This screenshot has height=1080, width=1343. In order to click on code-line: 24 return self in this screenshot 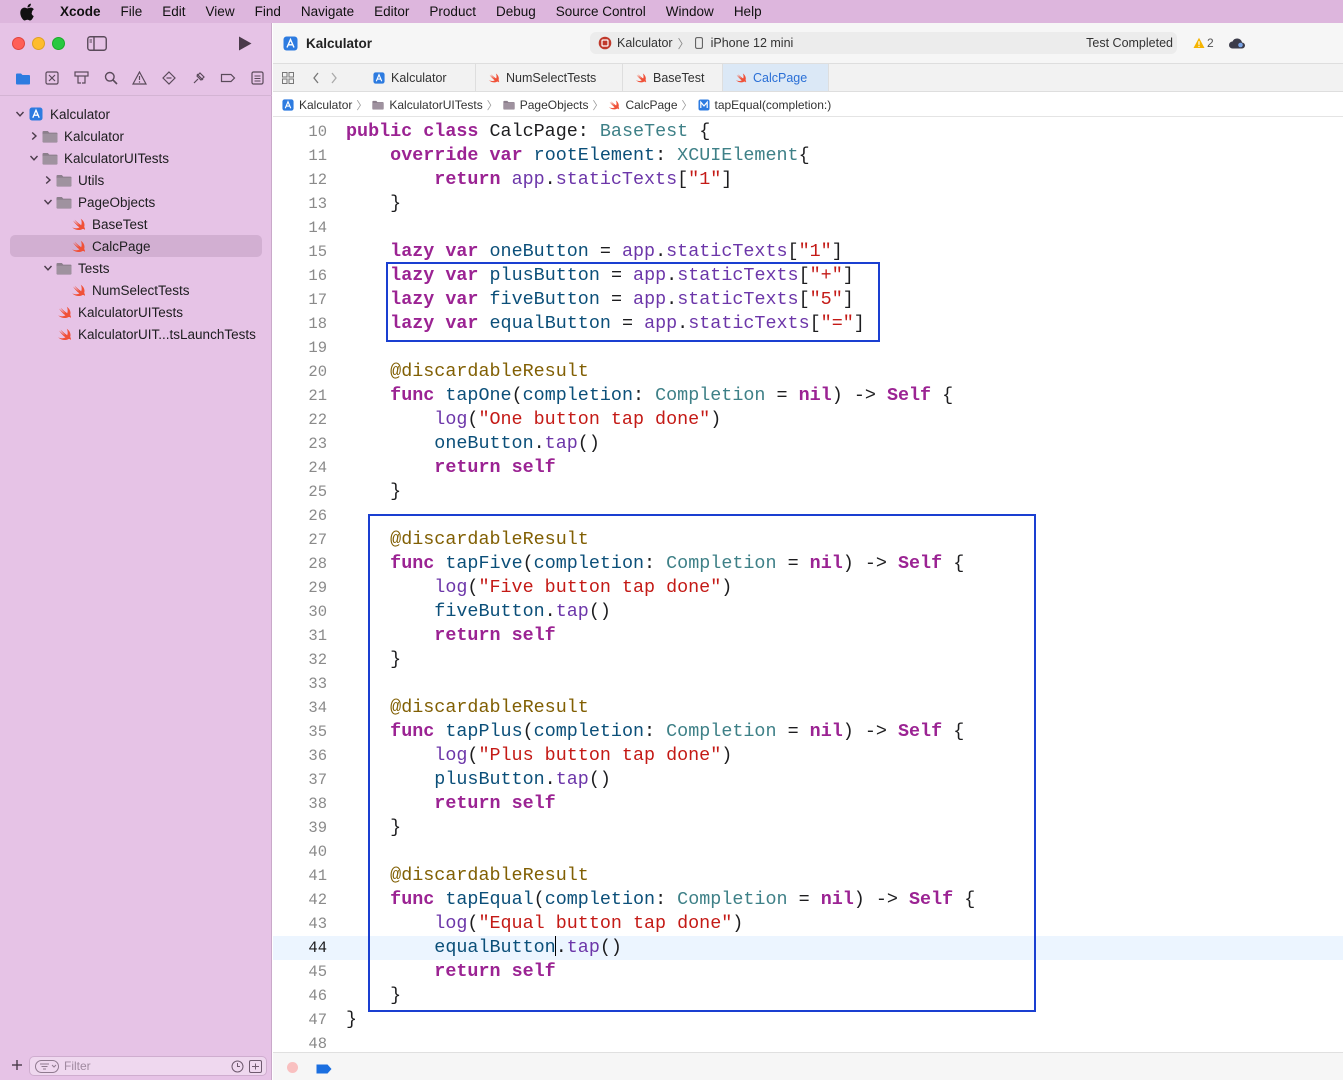, I will do `click(808, 468)`.